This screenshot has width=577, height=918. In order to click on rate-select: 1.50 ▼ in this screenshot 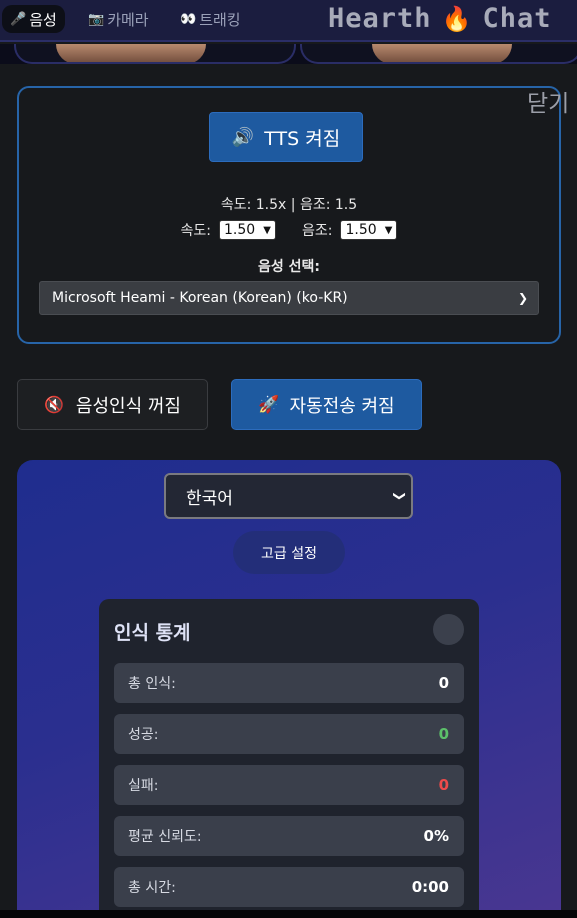, I will do `click(247, 230)`.